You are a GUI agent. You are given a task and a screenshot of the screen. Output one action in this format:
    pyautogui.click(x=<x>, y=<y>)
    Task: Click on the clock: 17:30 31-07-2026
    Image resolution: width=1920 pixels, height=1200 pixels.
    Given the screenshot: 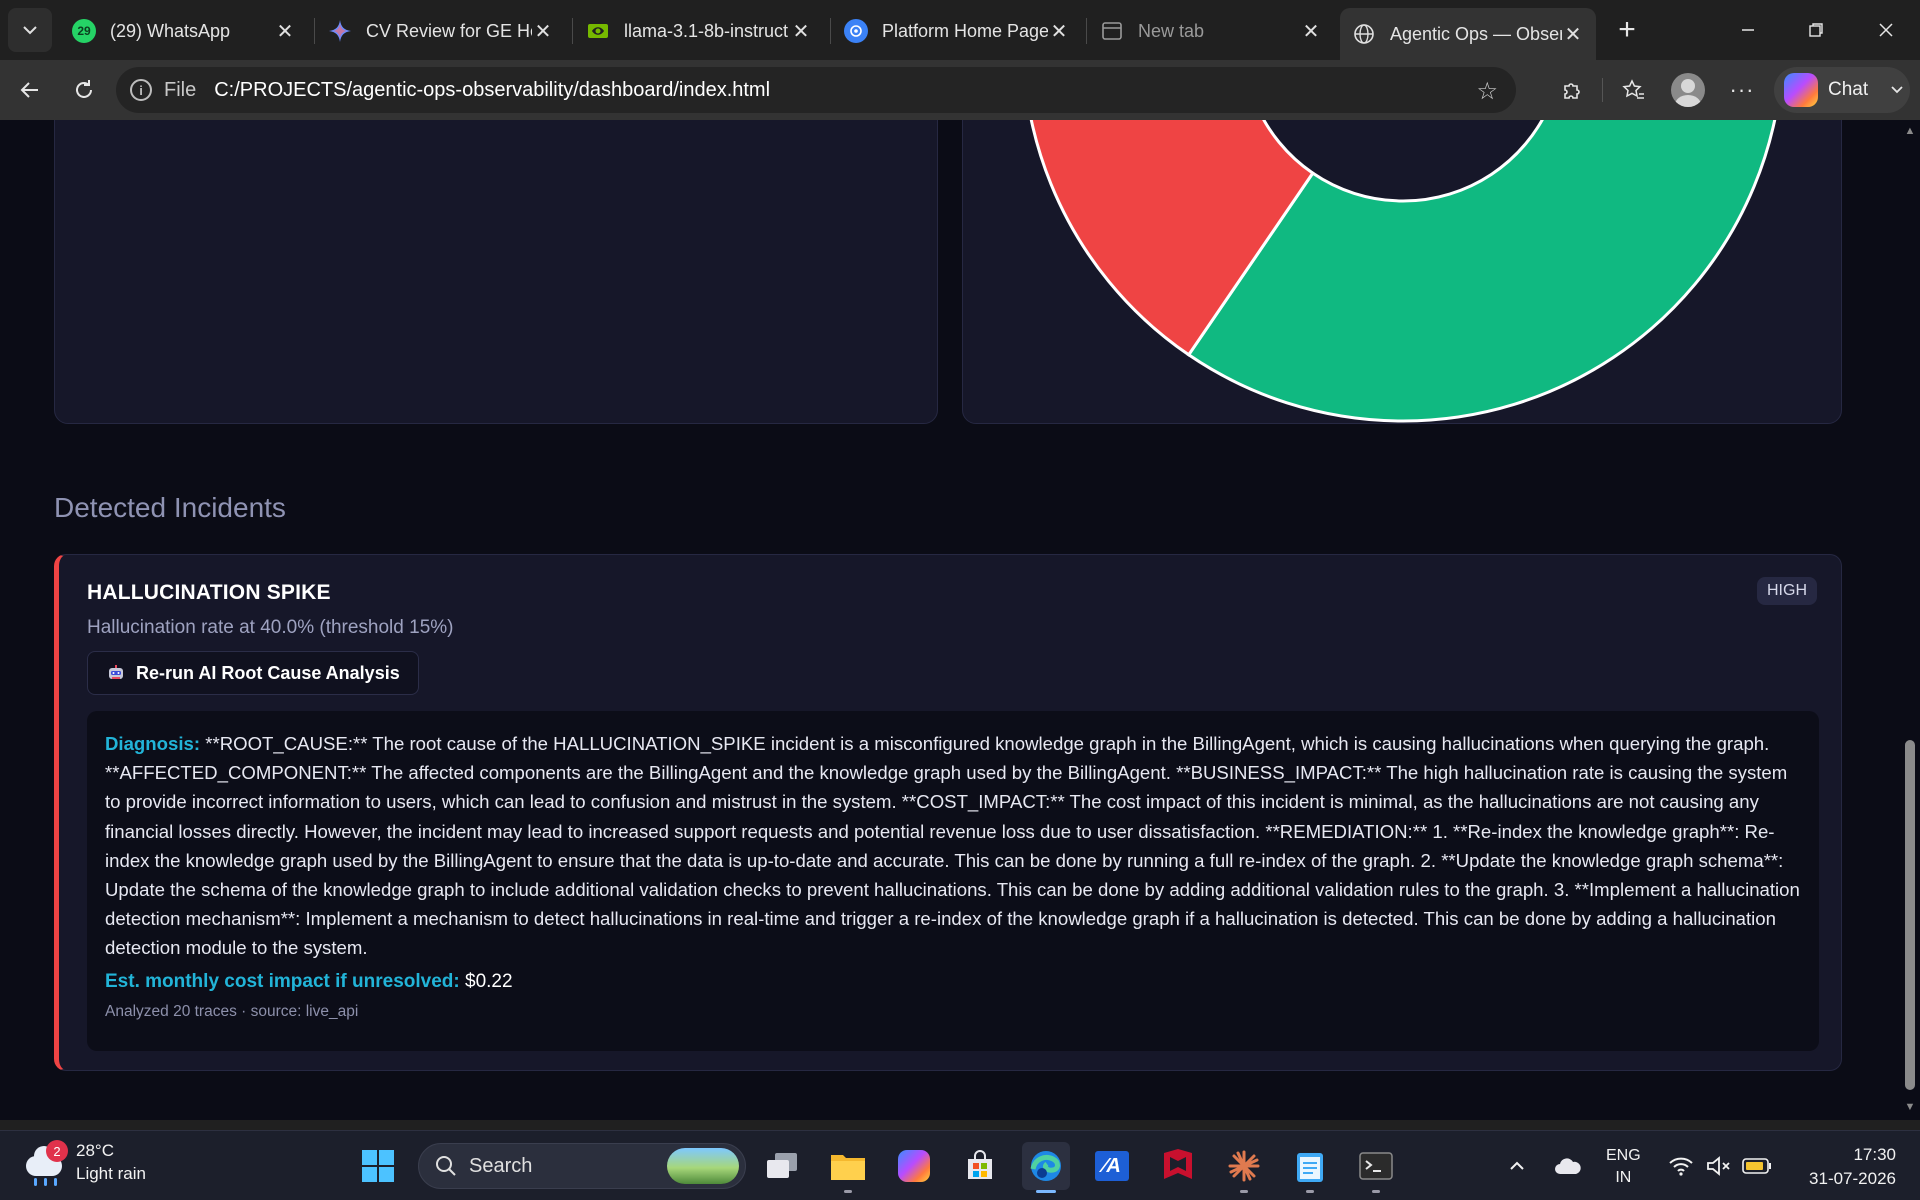 What is the action you would take?
    pyautogui.click(x=1846, y=1167)
    